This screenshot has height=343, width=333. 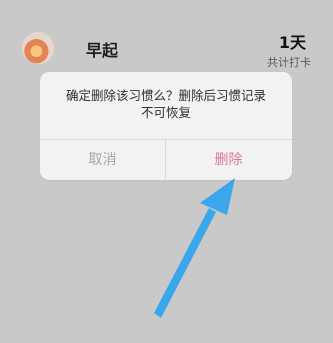 What do you see at coordinates (185, 263) in the screenshot?
I see `arrow-shaft` at bounding box center [185, 263].